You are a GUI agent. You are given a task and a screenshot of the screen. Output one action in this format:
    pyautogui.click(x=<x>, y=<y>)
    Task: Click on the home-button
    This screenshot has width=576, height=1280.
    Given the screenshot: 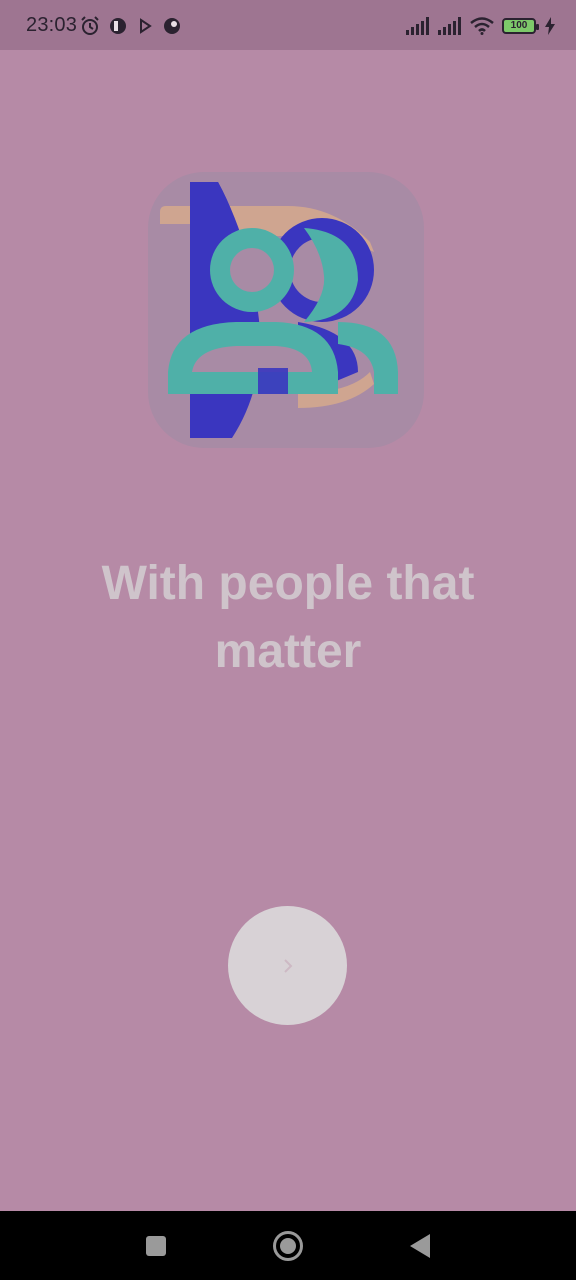 What is the action you would take?
    pyautogui.click(x=288, y=1245)
    